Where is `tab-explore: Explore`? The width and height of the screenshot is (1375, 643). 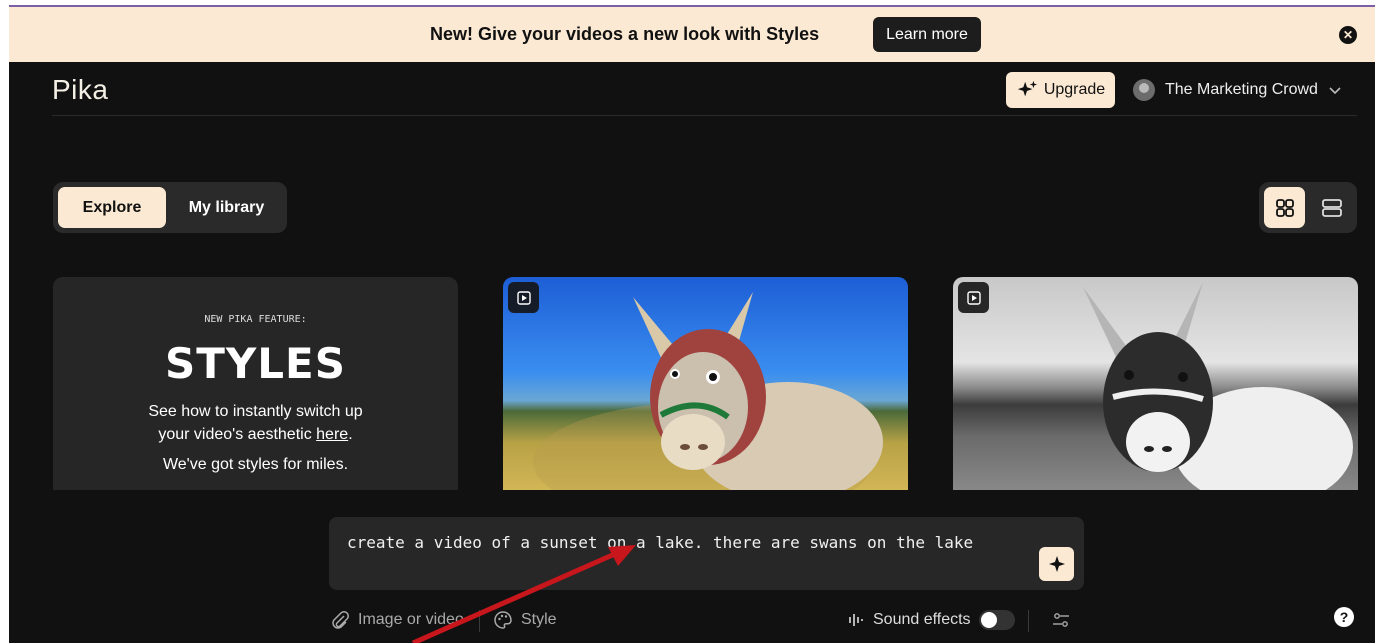 tab-explore: Explore is located at coordinates (112, 207).